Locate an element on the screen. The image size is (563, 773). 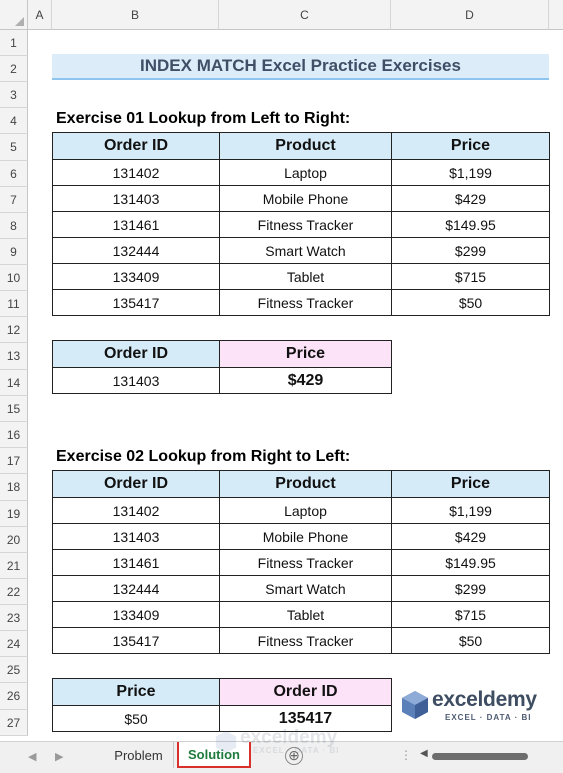
scroll-tabs-left-icon: ◀ is located at coordinates (32, 756).